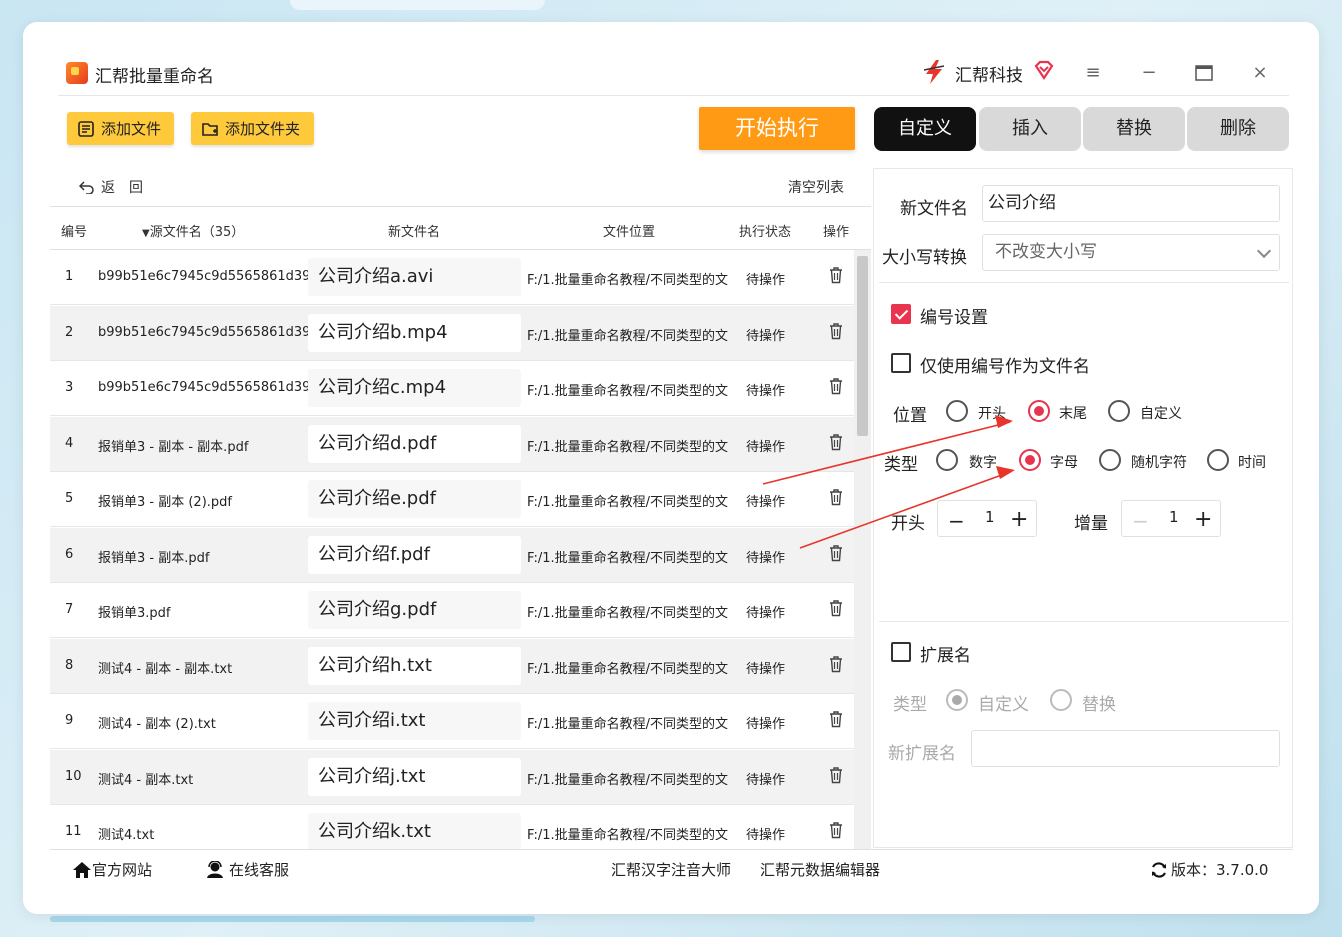  Describe the element at coordinates (1039, 411) in the screenshot. I see `position-end-radio` at that location.